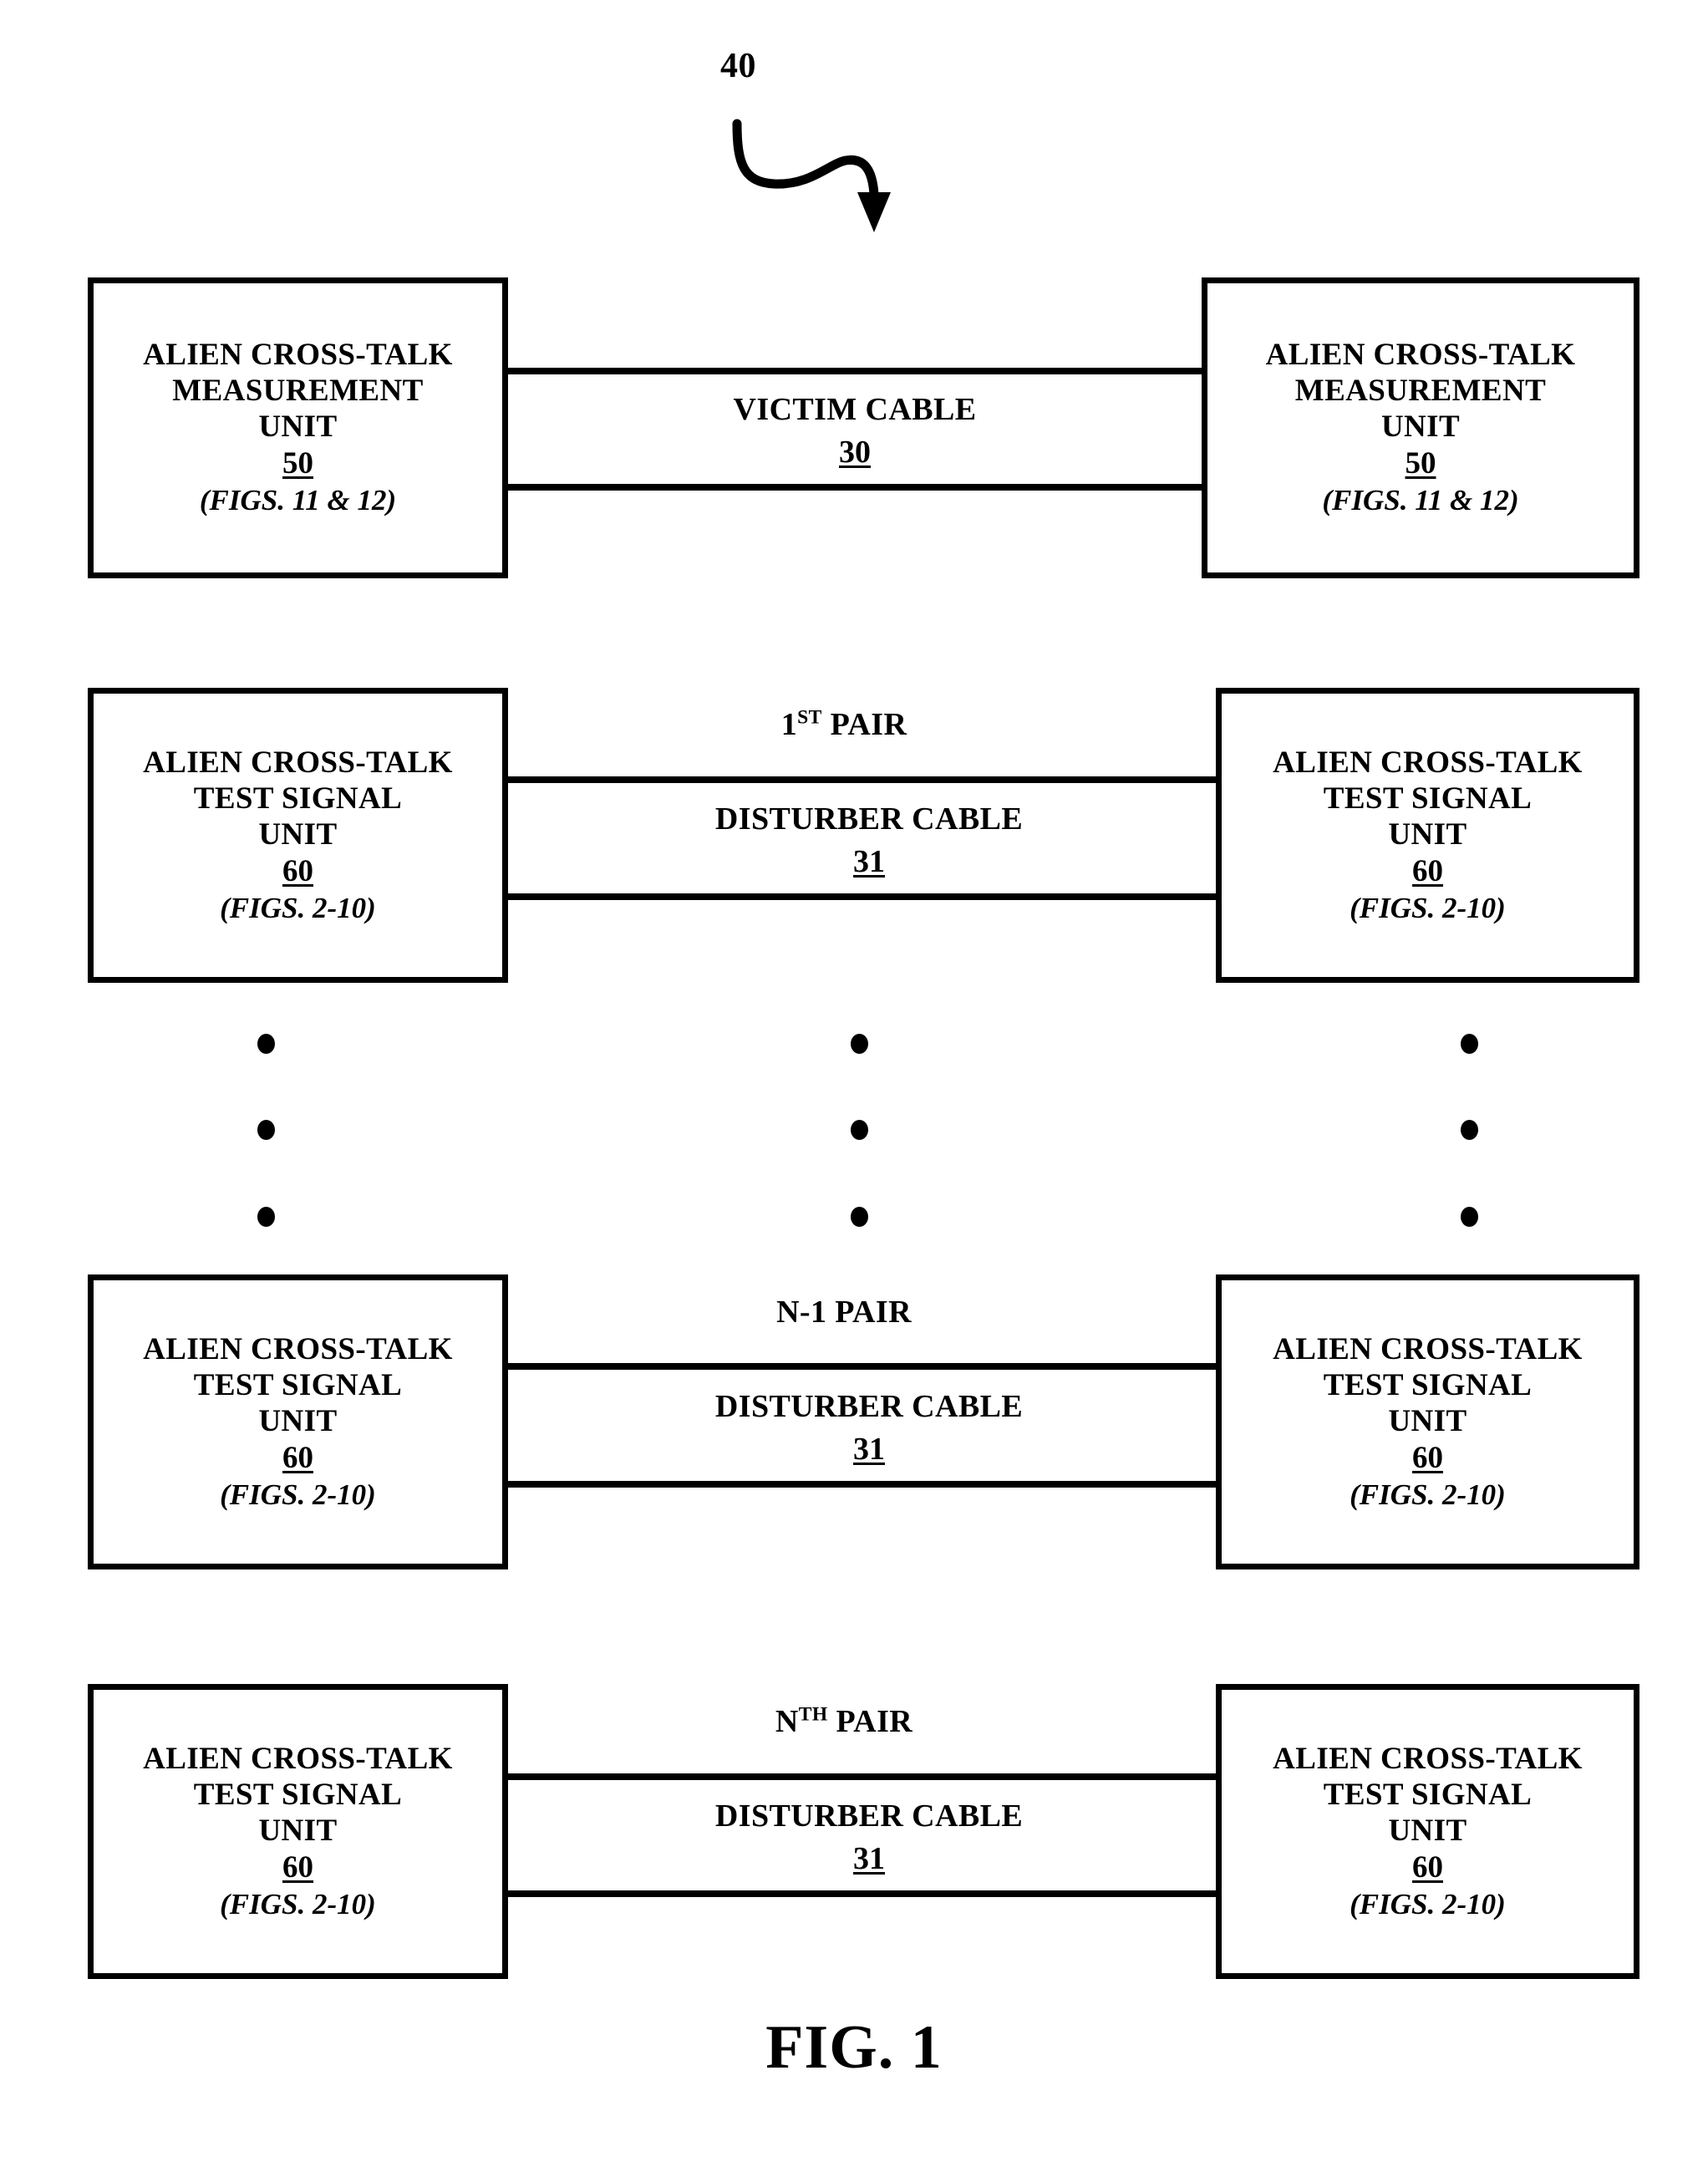  Describe the element at coordinates (855, 409) in the screenshot. I see `cable-name-label: VICTIM CABLE` at that location.